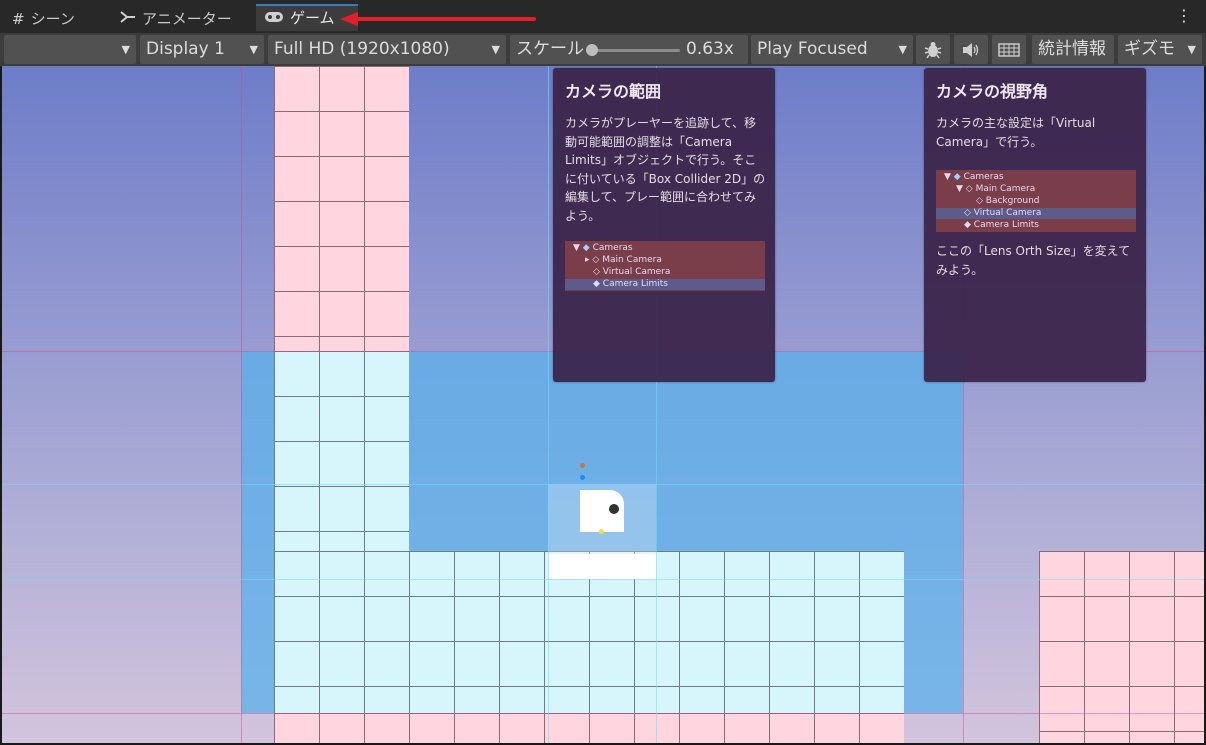  What do you see at coordinates (613, 91) in the screenshot?
I see `panel-title: カメラの範囲` at bounding box center [613, 91].